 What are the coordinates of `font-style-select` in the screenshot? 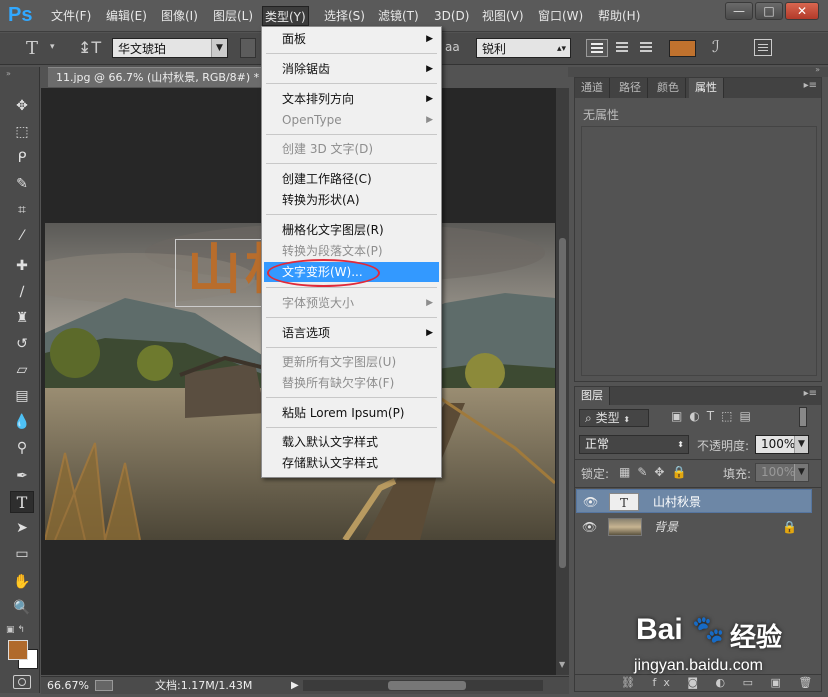 It's located at (248, 48).